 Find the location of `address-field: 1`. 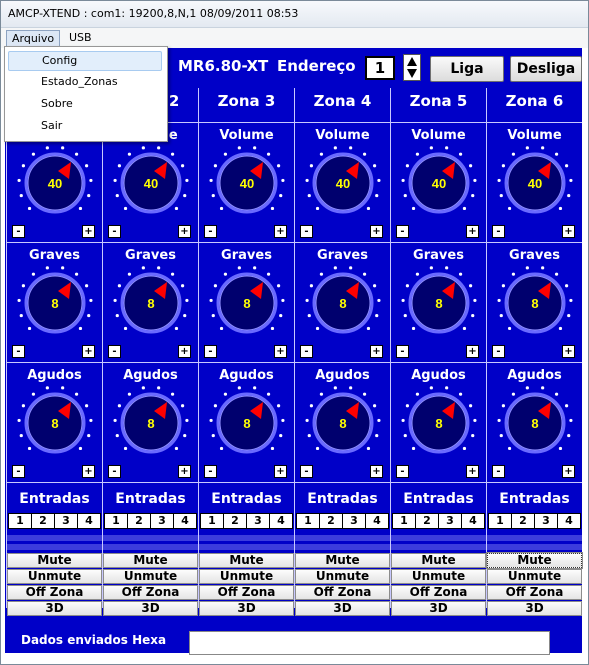

address-field: 1 is located at coordinates (380, 68).